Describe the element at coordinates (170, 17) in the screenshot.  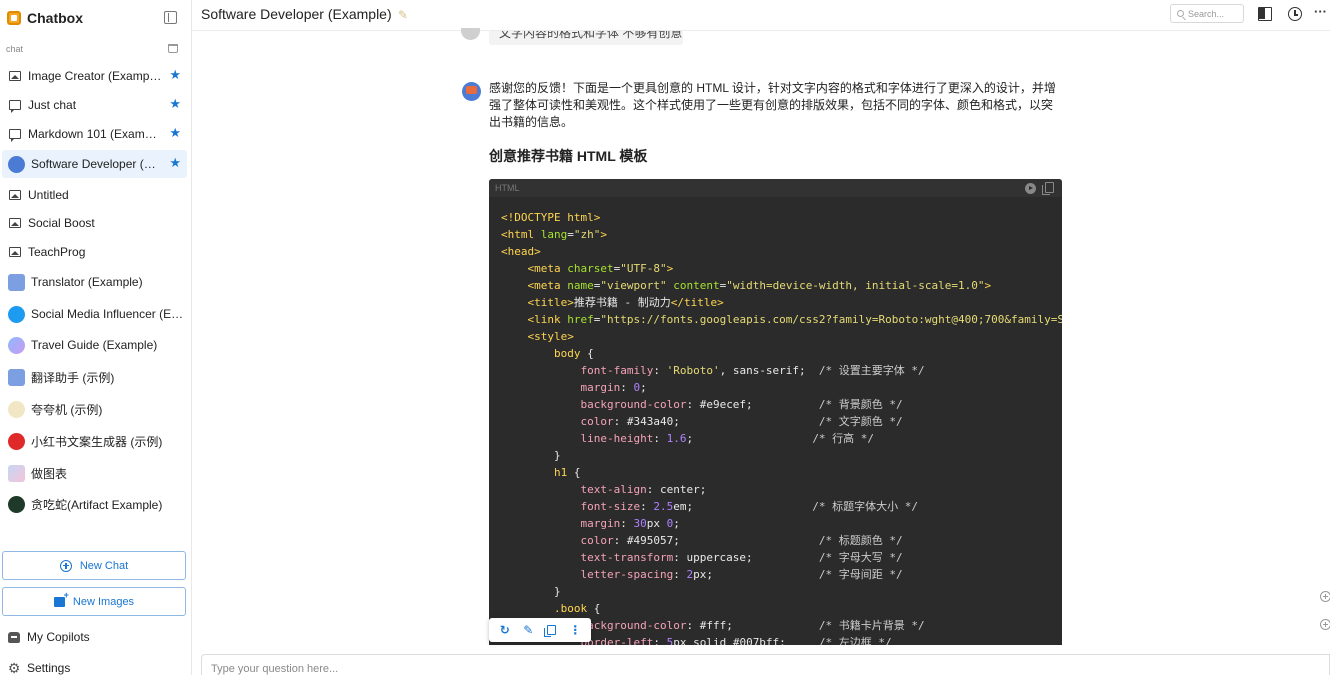
I see `collapse-sidebar-icon` at that location.